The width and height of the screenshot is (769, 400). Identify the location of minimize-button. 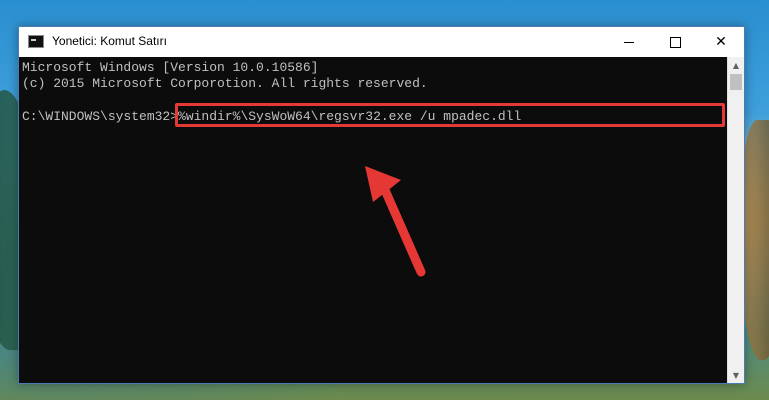
(629, 42).